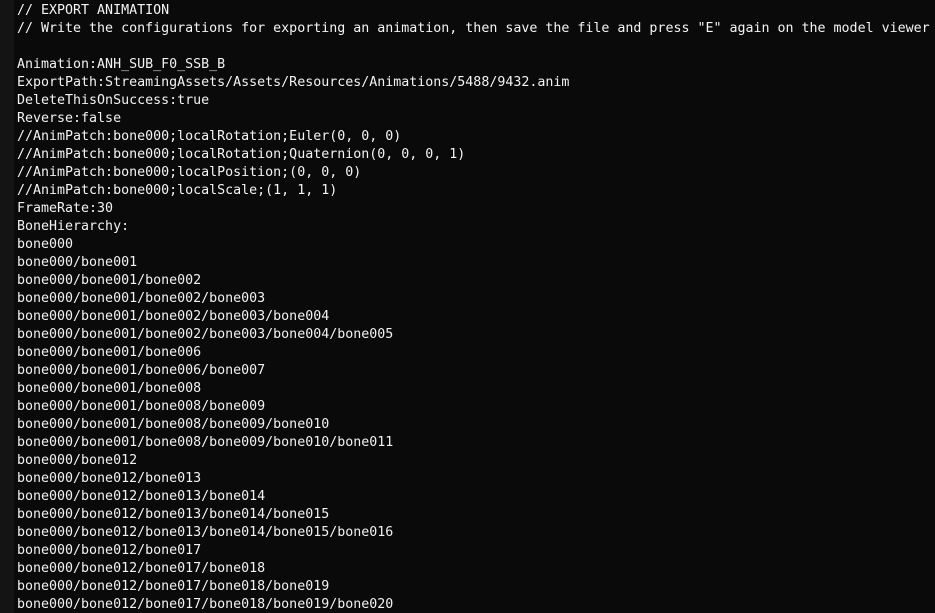 The image size is (935, 613). I want to click on code-line: bone000/bone001/bone006, so click(109, 352).